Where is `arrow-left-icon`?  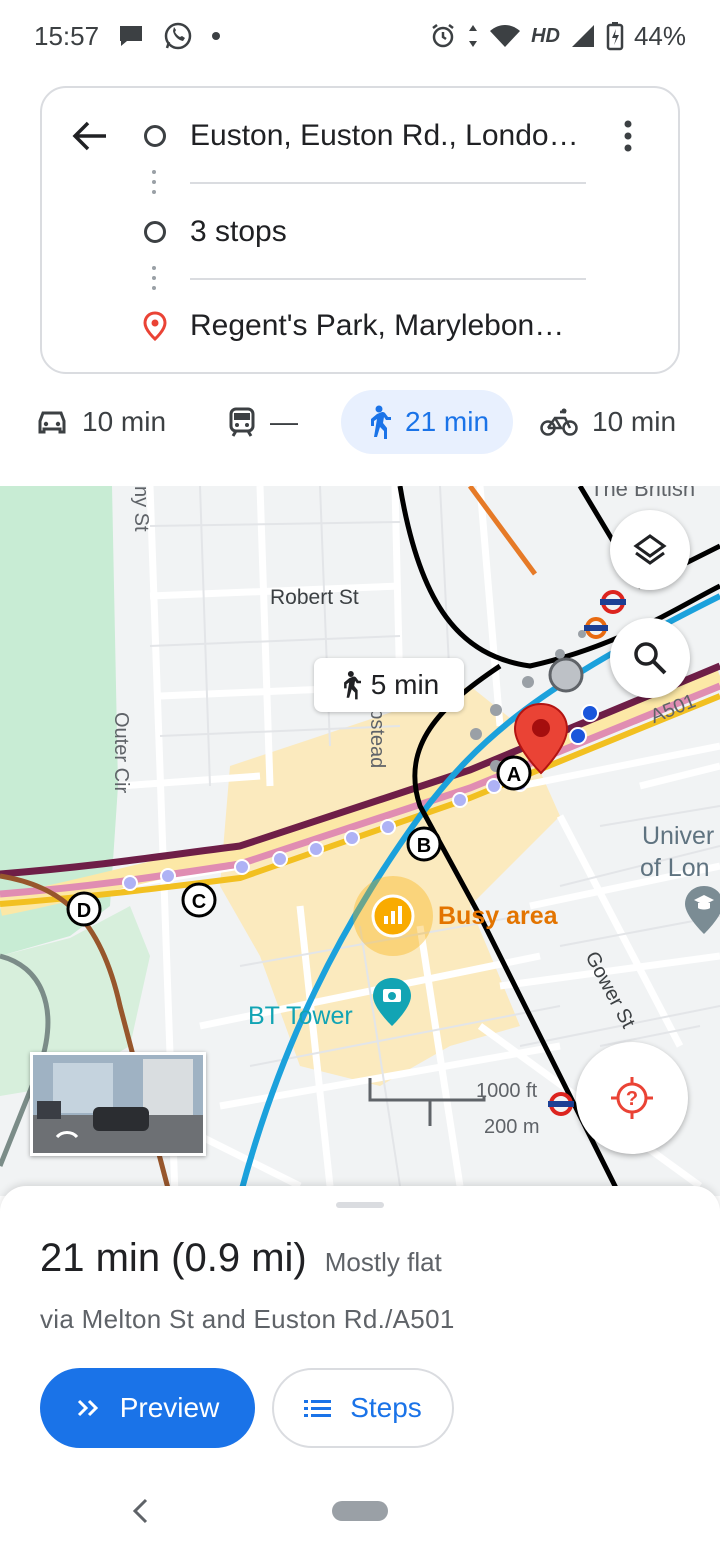 arrow-left-icon is located at coordinates (89, 136).